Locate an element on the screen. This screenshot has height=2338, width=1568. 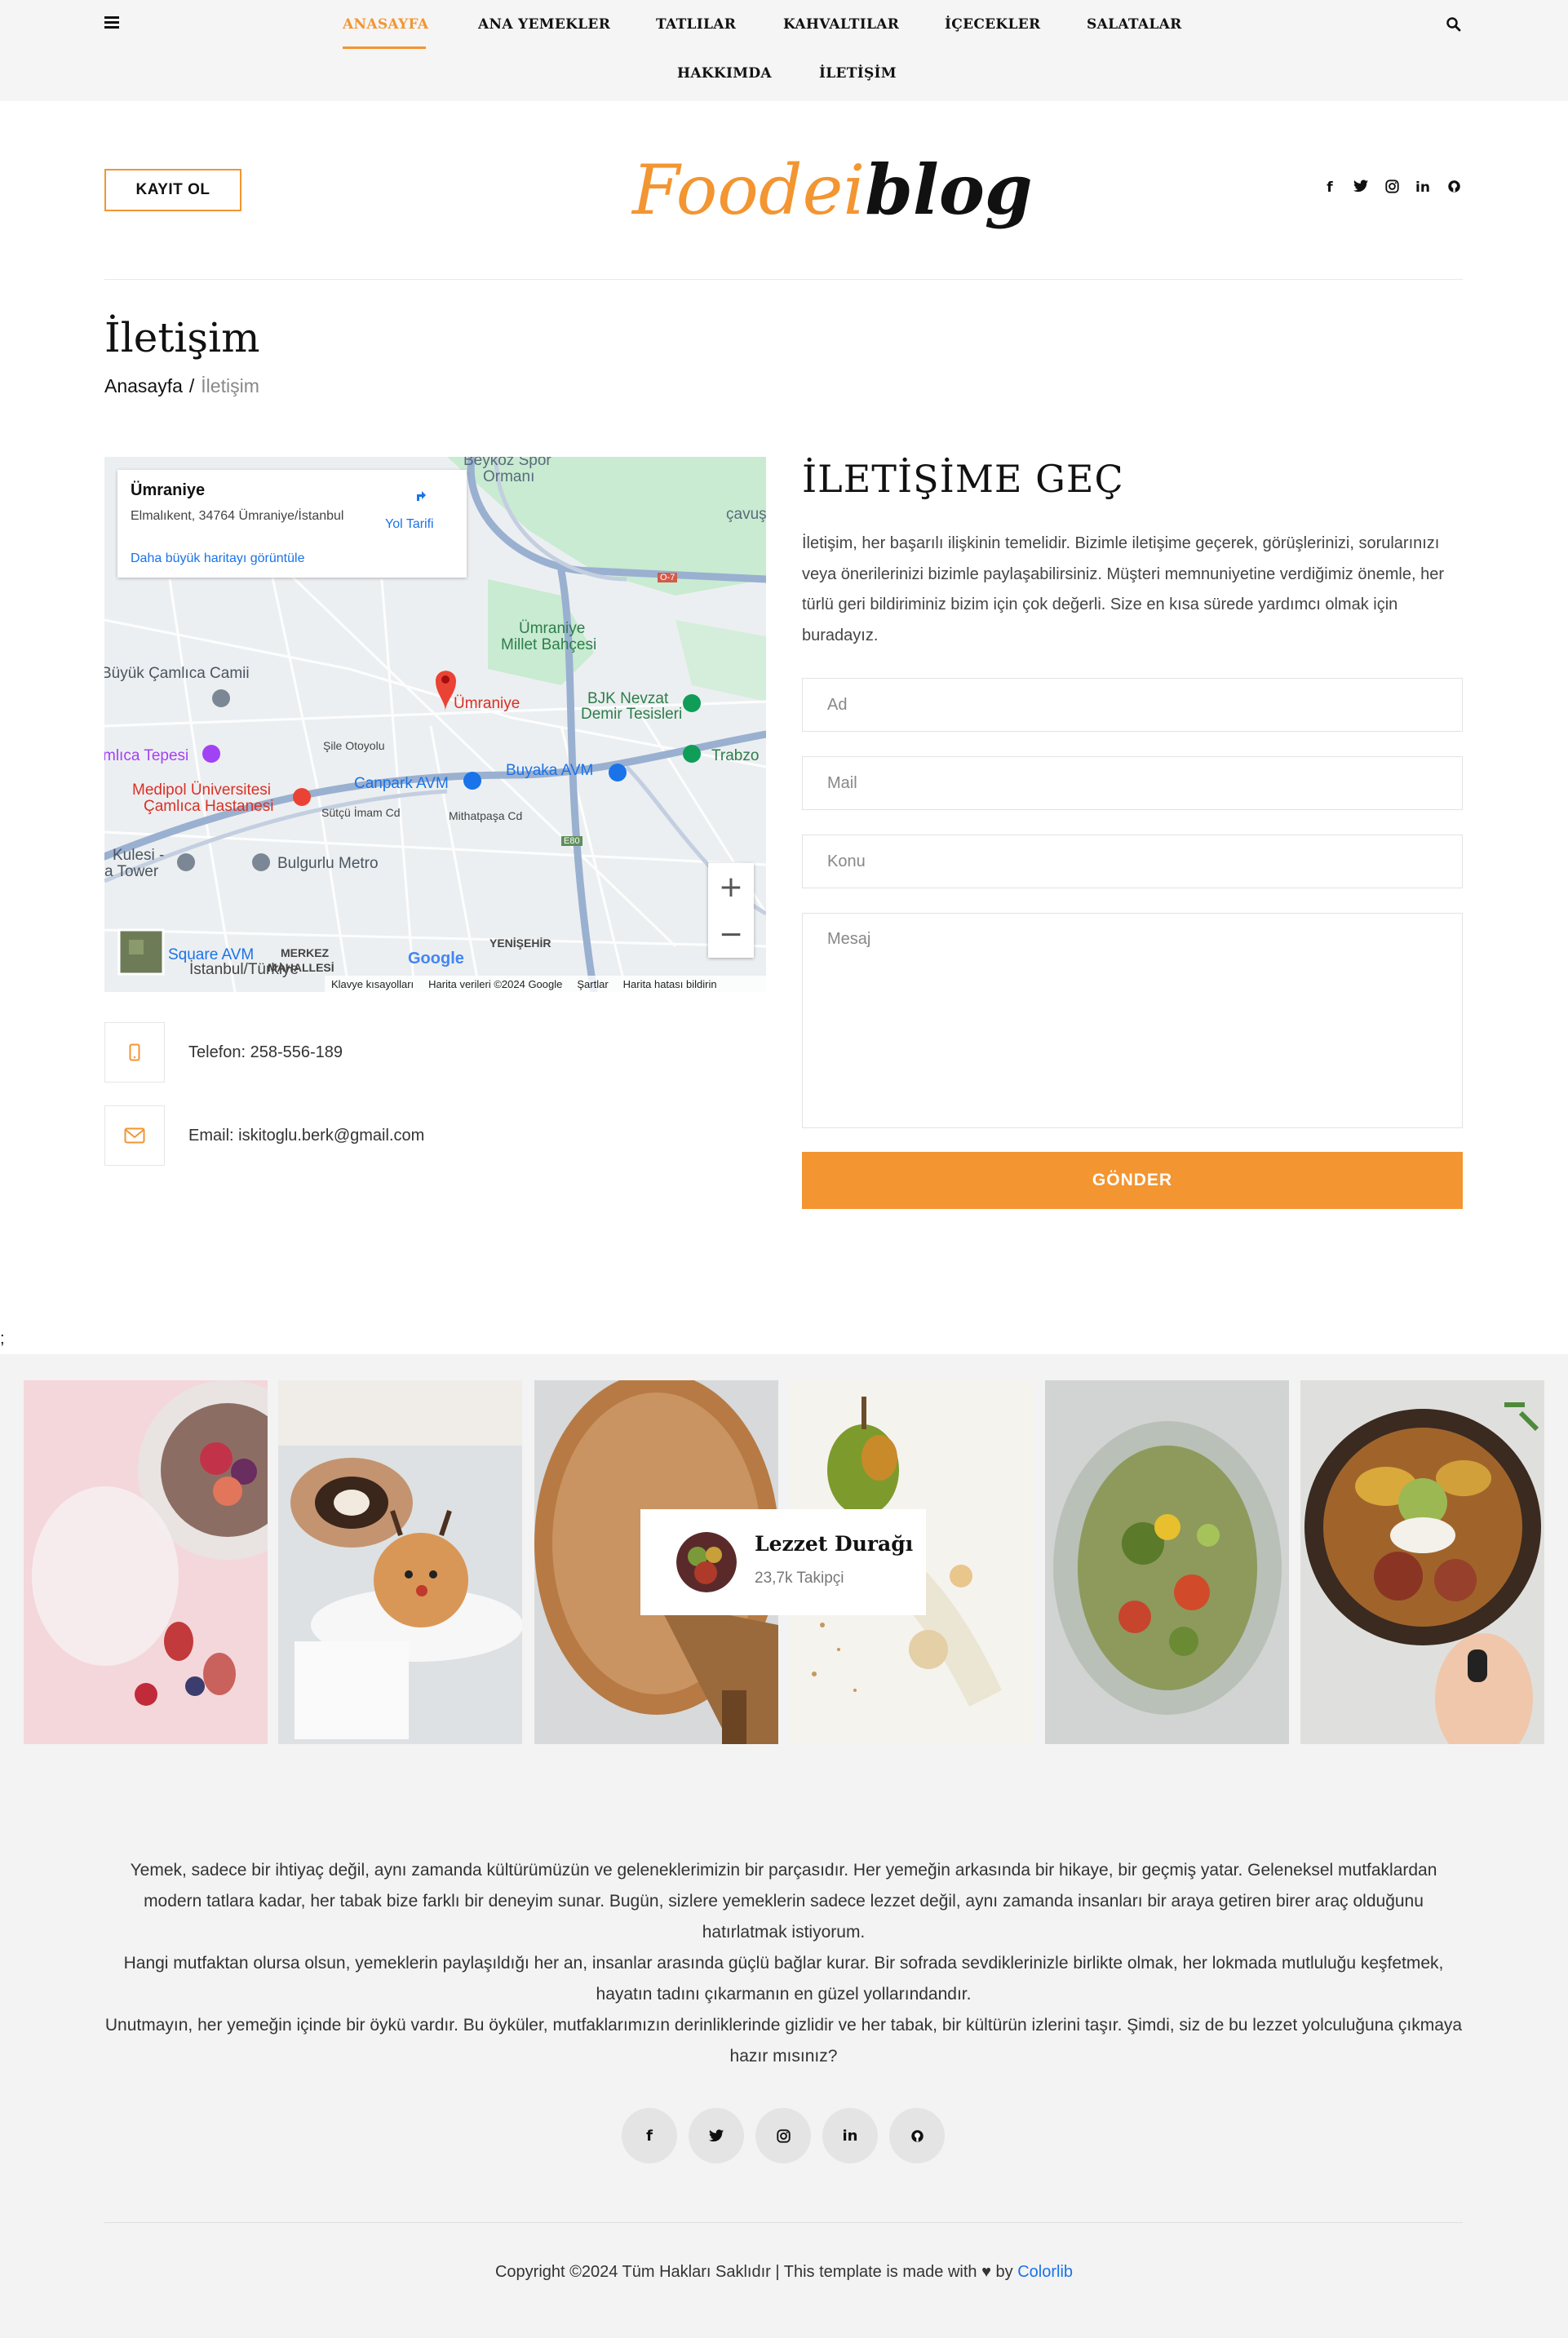
report-error-link: Harita hatası bildirin is located at coordinates (670, 984).